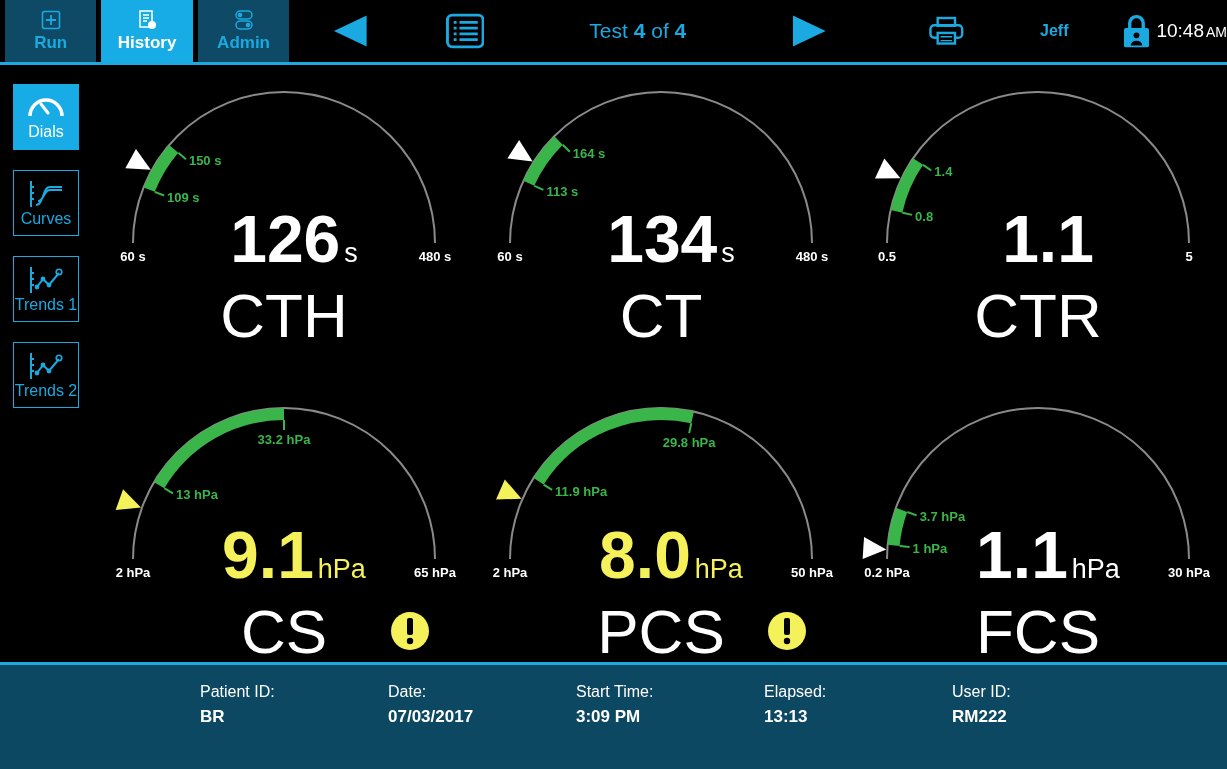 Image resolution: width=1227 pixels, height=769 pixels. What do you see at coordinates (435, 572) in the screenshot?
I see `scale-max-label: 65 hPa` at bounding box center [435, 572].